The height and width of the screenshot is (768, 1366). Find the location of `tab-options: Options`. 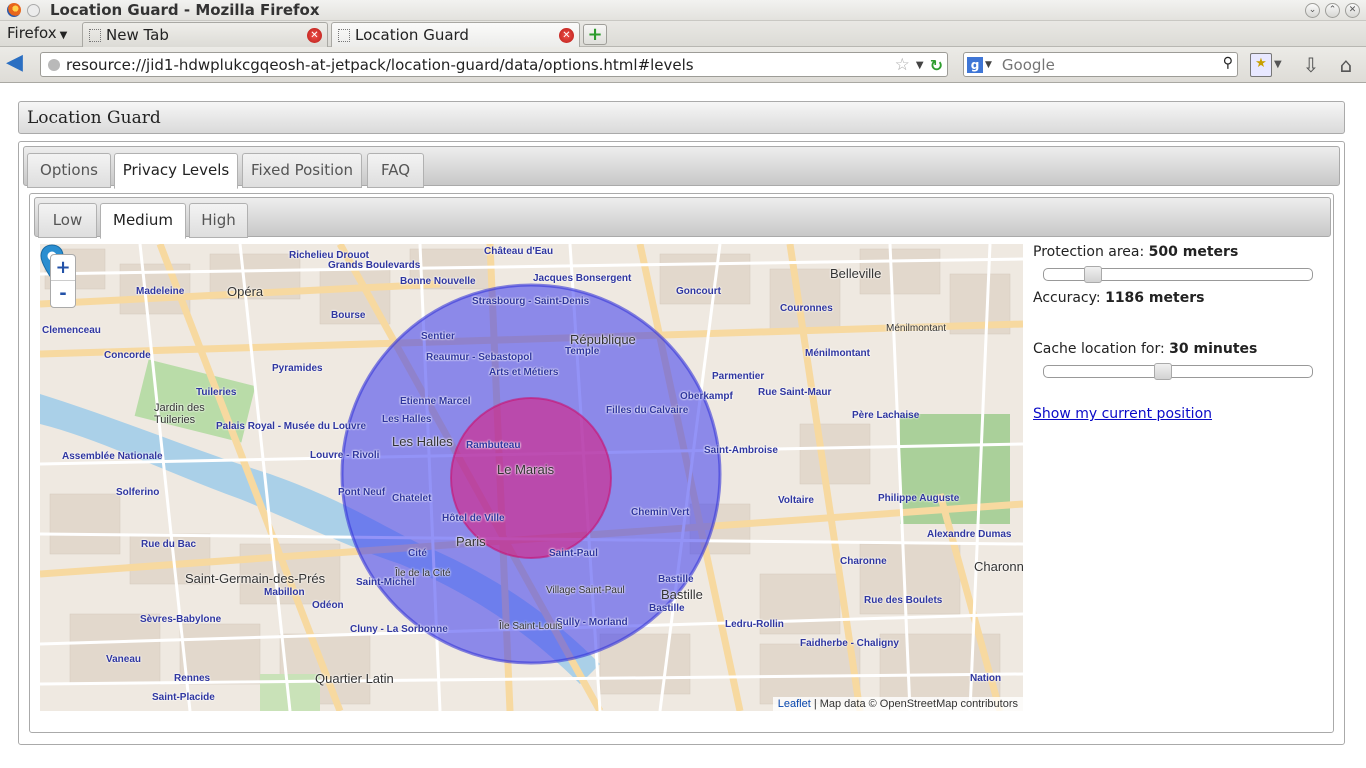

tab-options: Options is located at coordinates (69, 170).